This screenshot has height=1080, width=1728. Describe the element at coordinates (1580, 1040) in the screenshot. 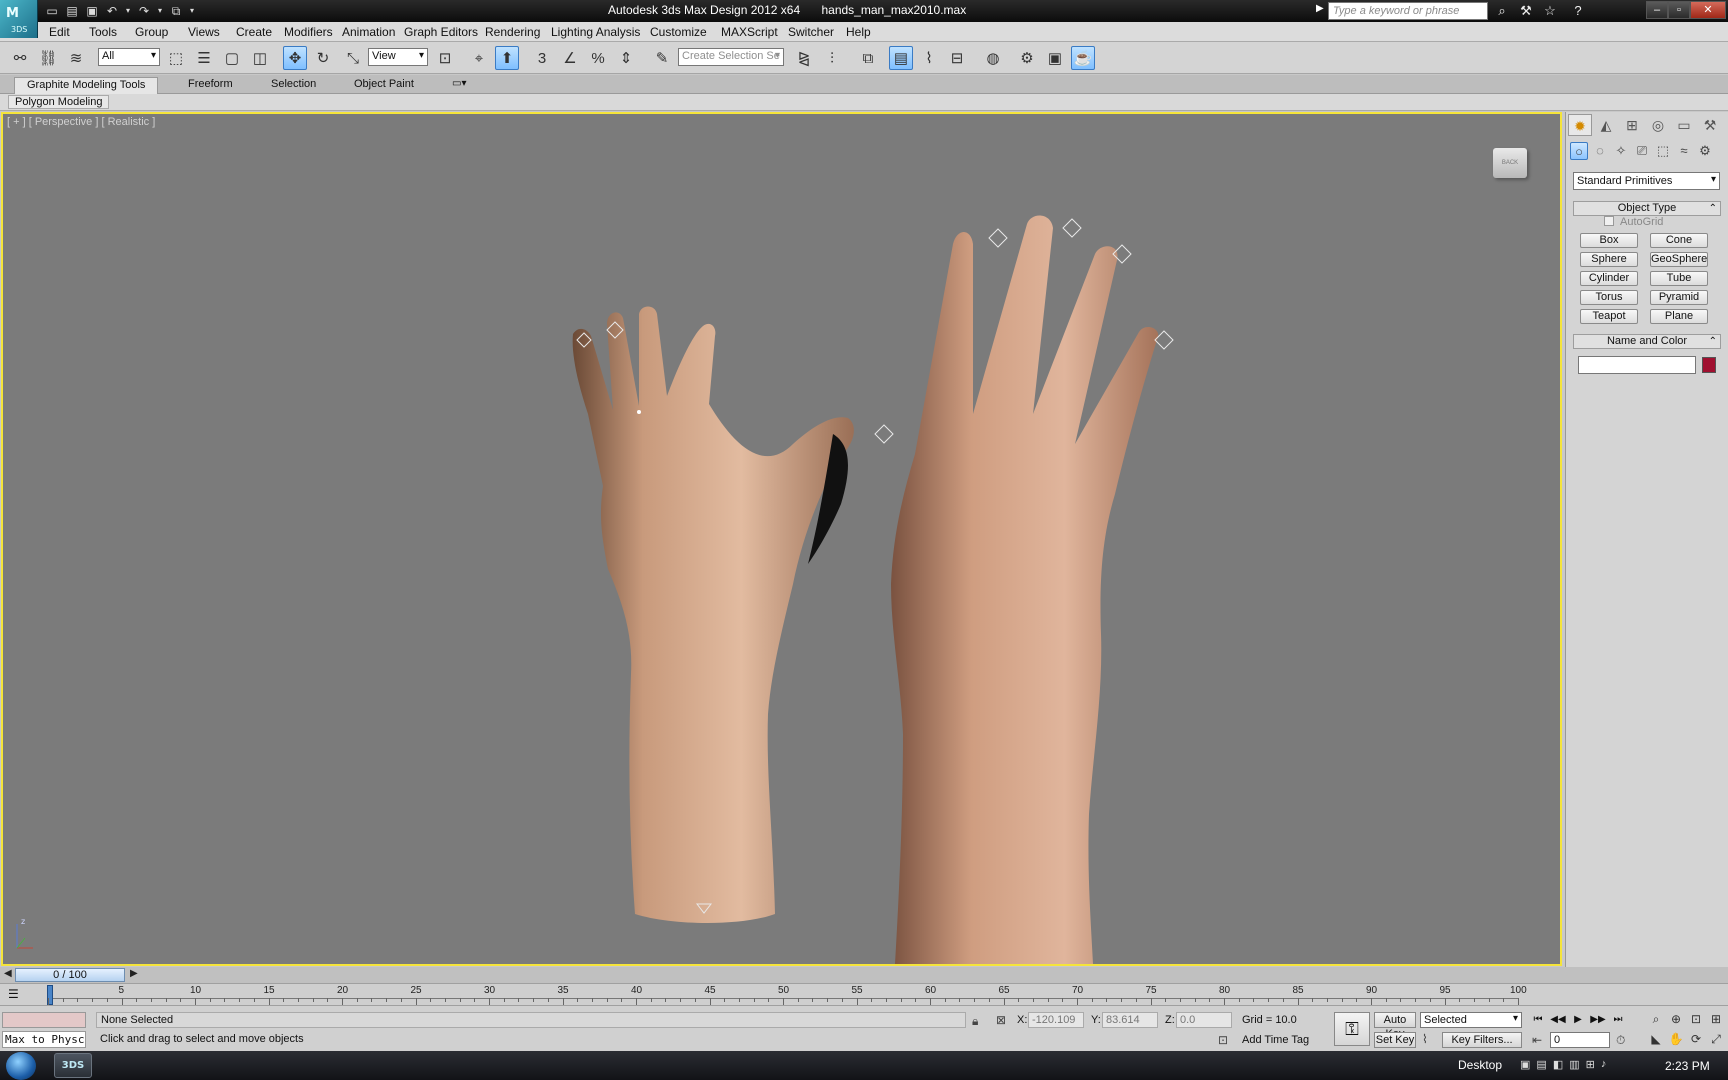

I see `current-frame-field: 0` at that location.